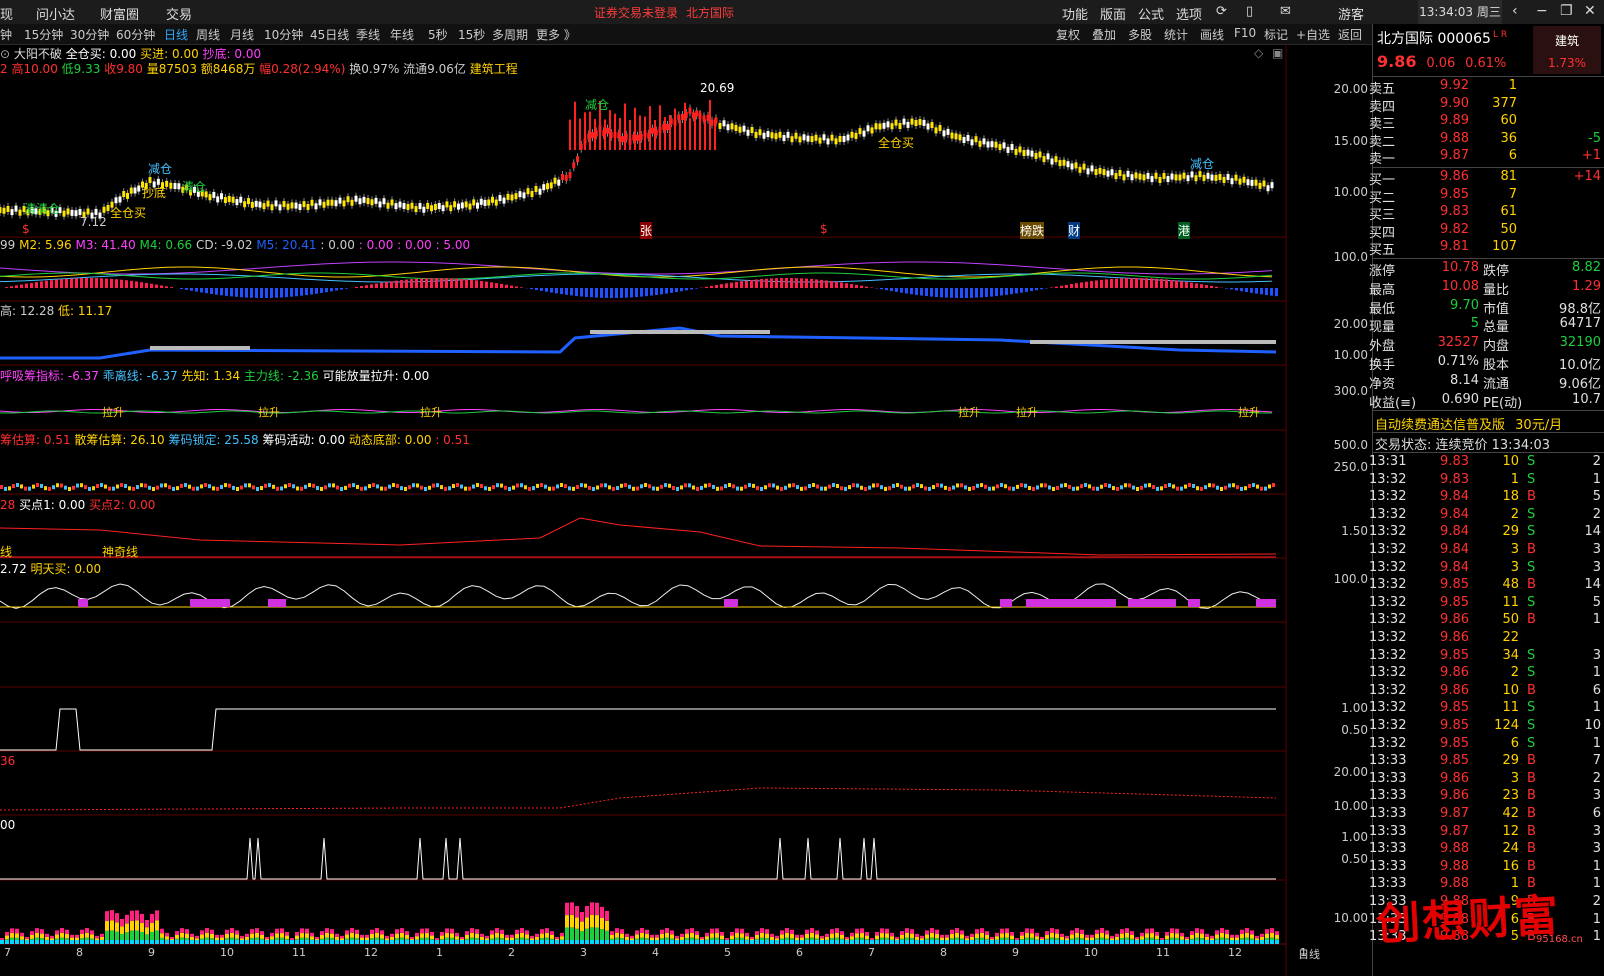 The height and width of the screenshot is (976, 1604). I want to click on ask-row: 卖一 9.87 6 +1, so click(1486, 157).